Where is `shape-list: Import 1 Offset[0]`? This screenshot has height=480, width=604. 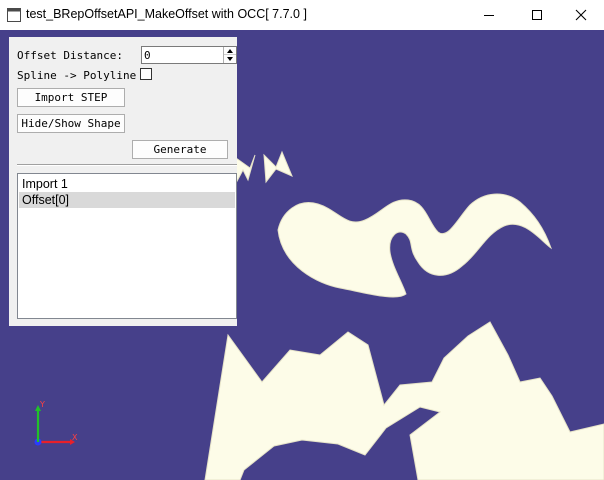
shape-list: Import 1 Offset[0] is located at coordinates (127, 246).